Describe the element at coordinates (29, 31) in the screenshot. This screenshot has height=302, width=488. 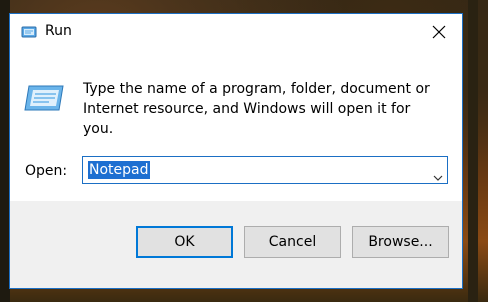
I see `run-app-icon` at that location.